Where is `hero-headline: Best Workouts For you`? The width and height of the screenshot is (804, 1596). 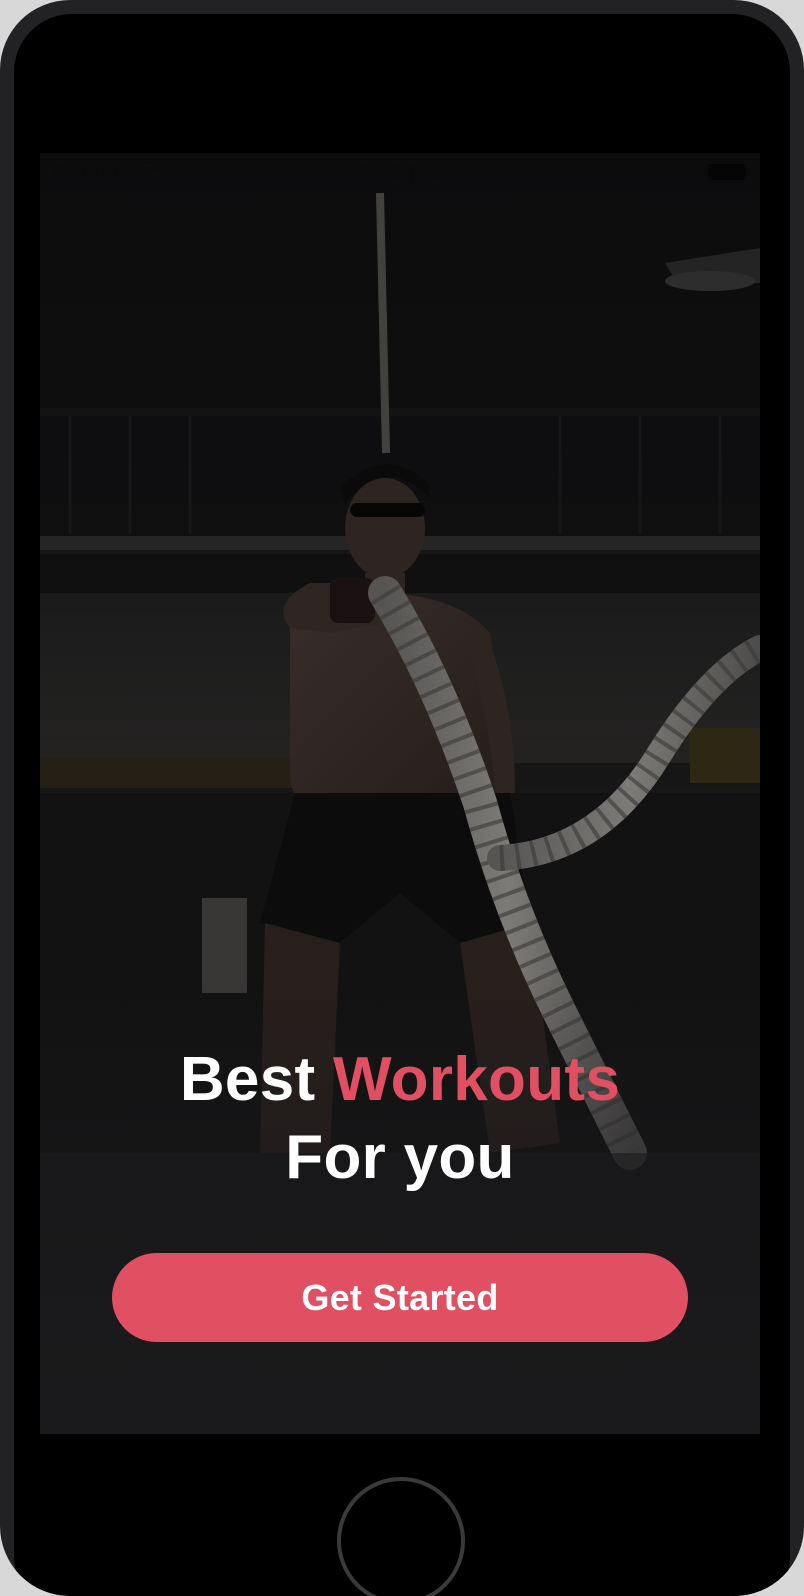
hero-headline: Best Workouts For you is located at coordinates (400, 1119).